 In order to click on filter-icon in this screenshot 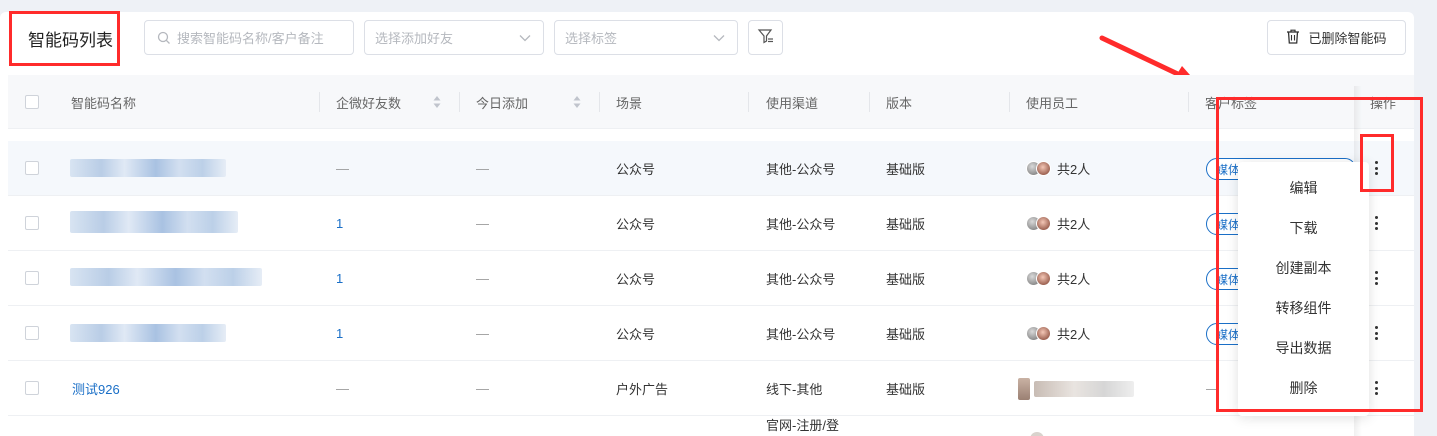, I will do `click(766, 37)`.